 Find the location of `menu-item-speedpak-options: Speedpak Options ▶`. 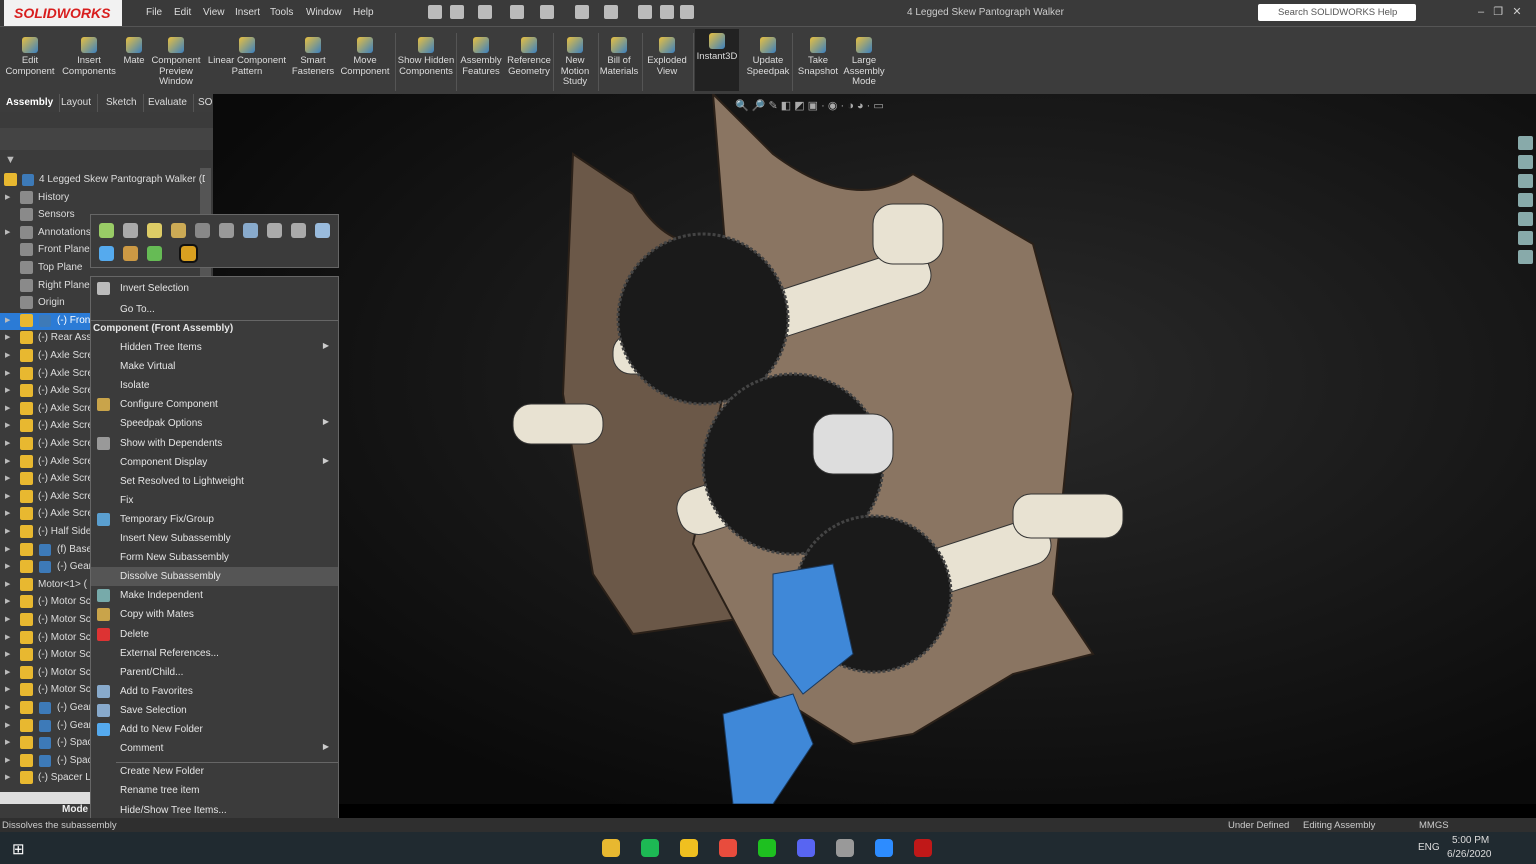

menu-item-speedpak-options: Speedpak Options ▶ is located at coordinates (214, 423).